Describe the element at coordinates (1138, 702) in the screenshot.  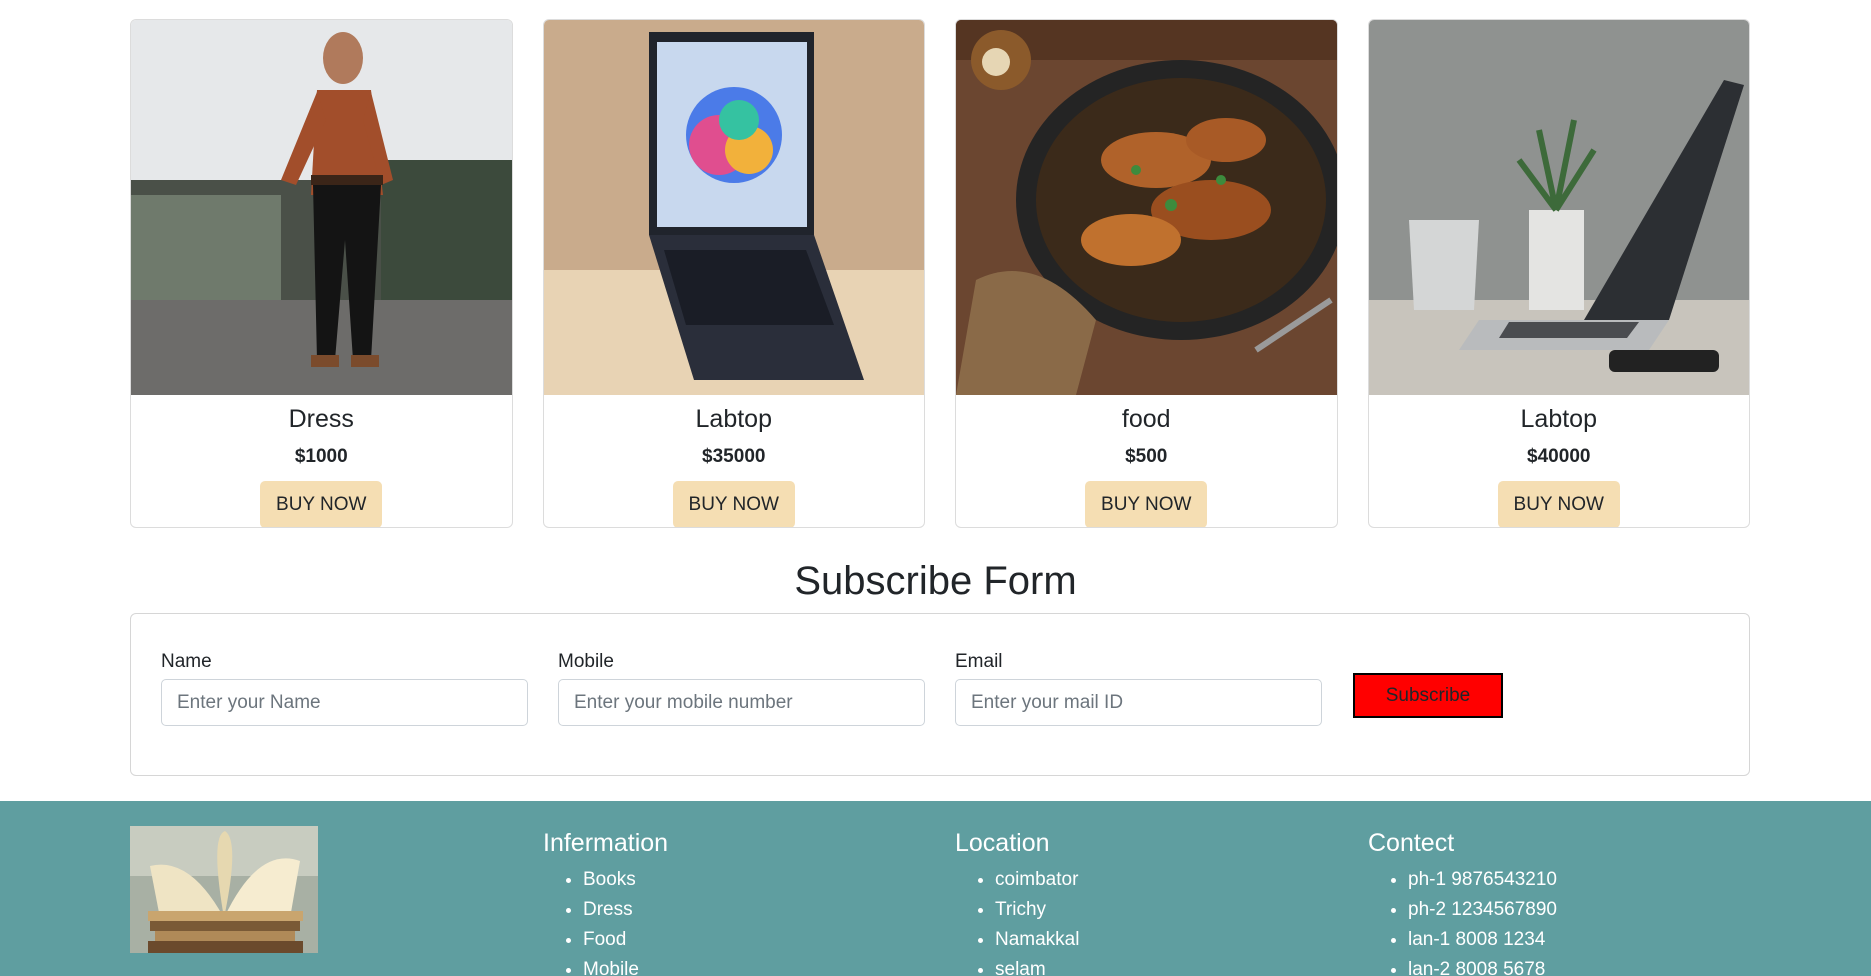
I see `email-input` at that location.